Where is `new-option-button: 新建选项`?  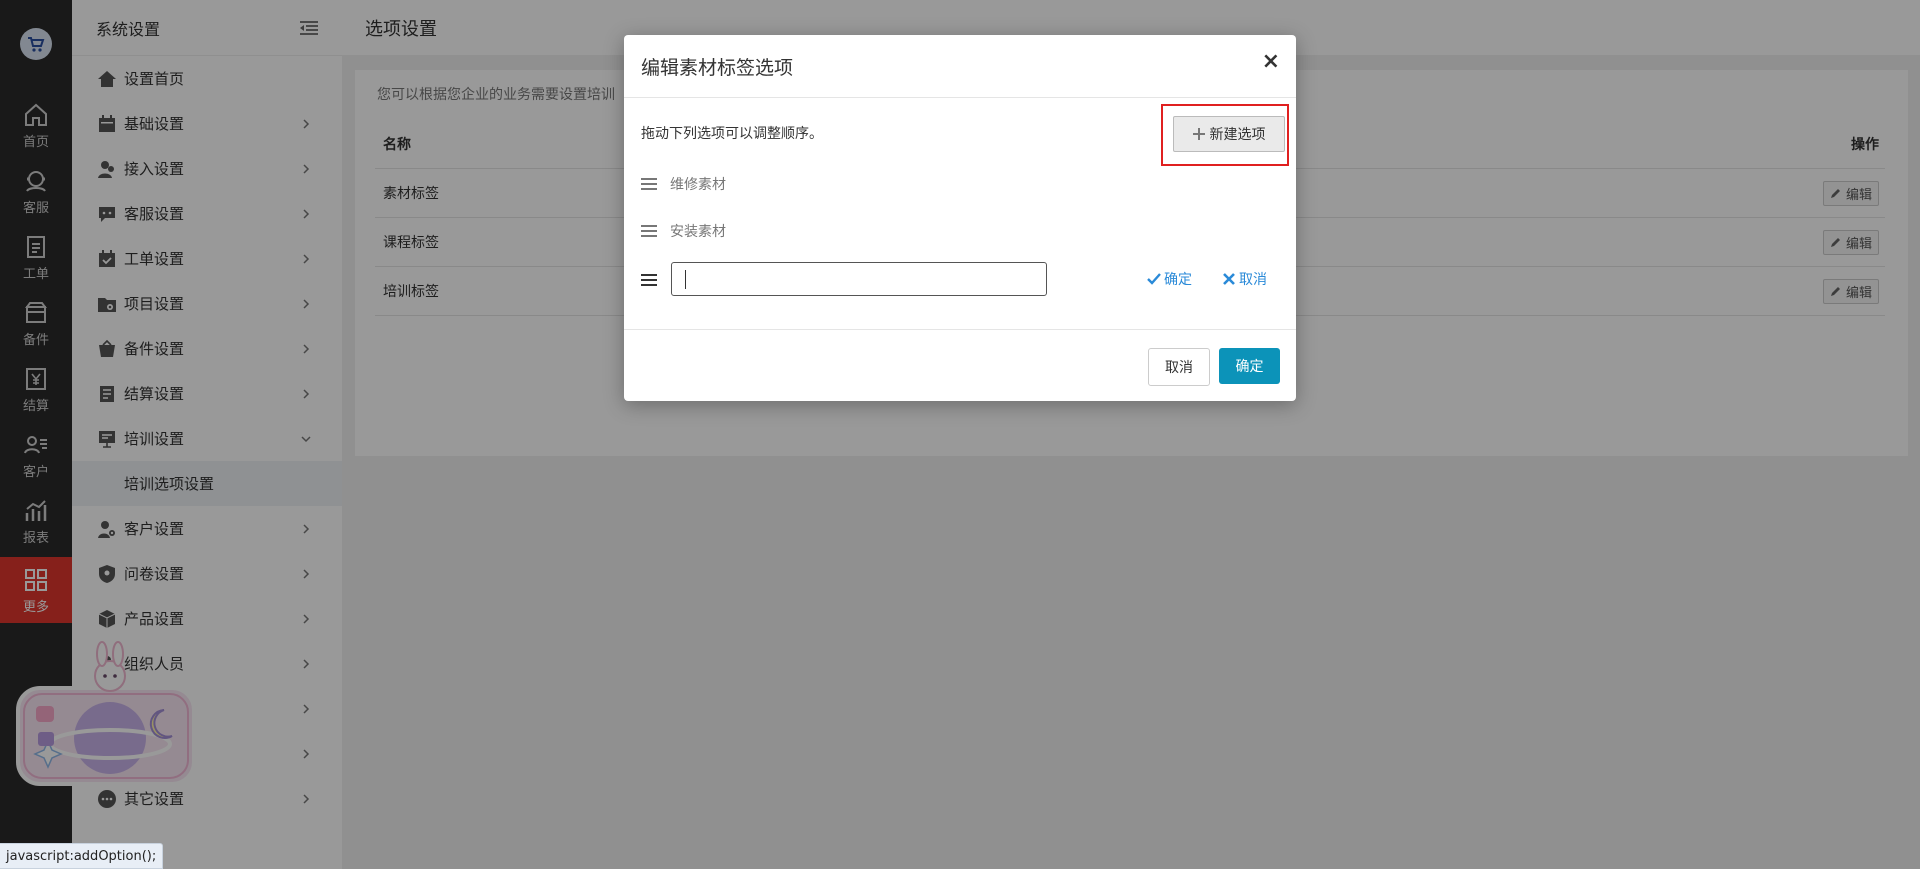 new-option-button: 新建选项 is located at coordinates (1229, 134).